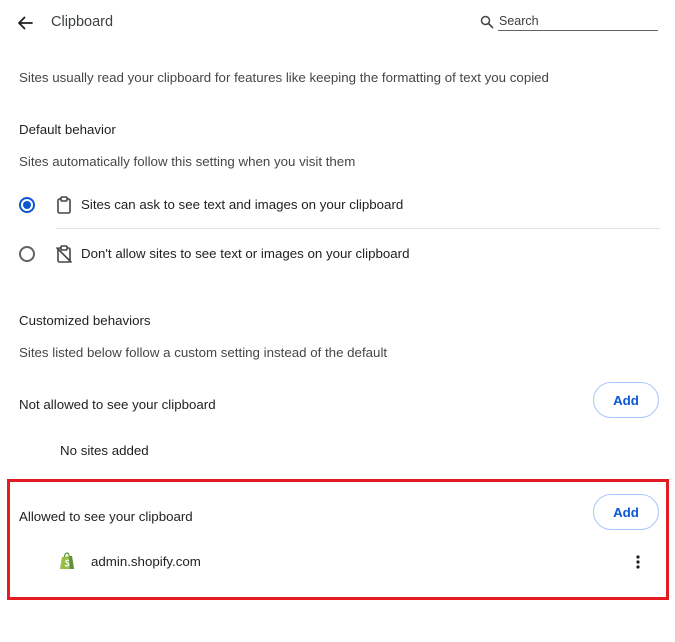 This screenshot has width=675, height=642. I want to click on search-icon, so click(487, 22).